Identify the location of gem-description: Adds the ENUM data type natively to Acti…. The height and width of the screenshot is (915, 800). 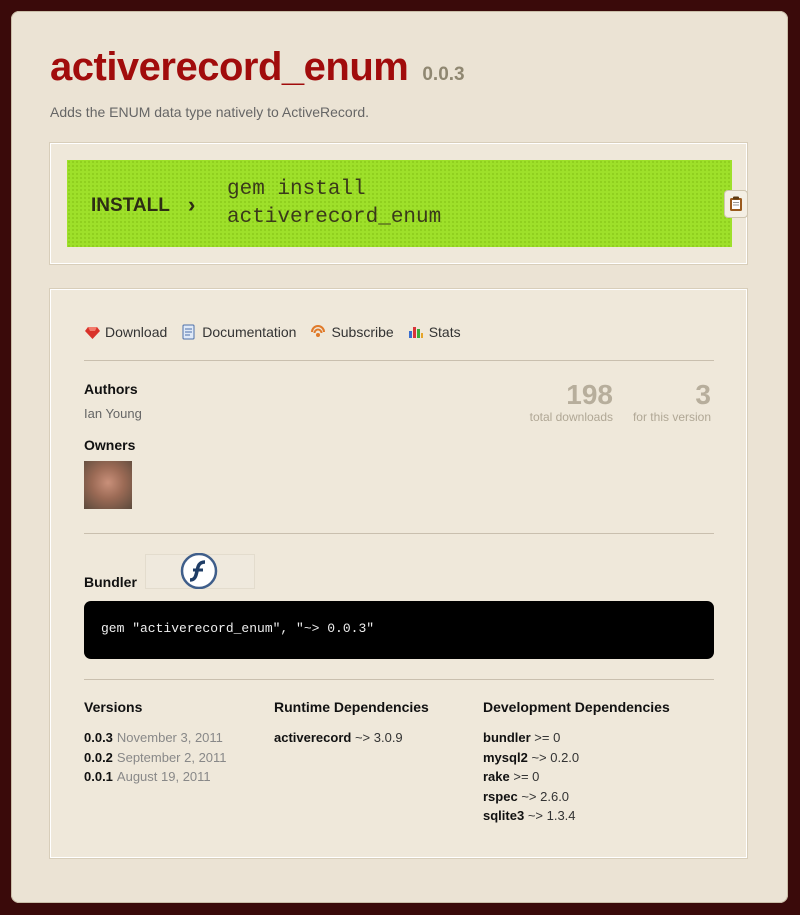
(210, 112).